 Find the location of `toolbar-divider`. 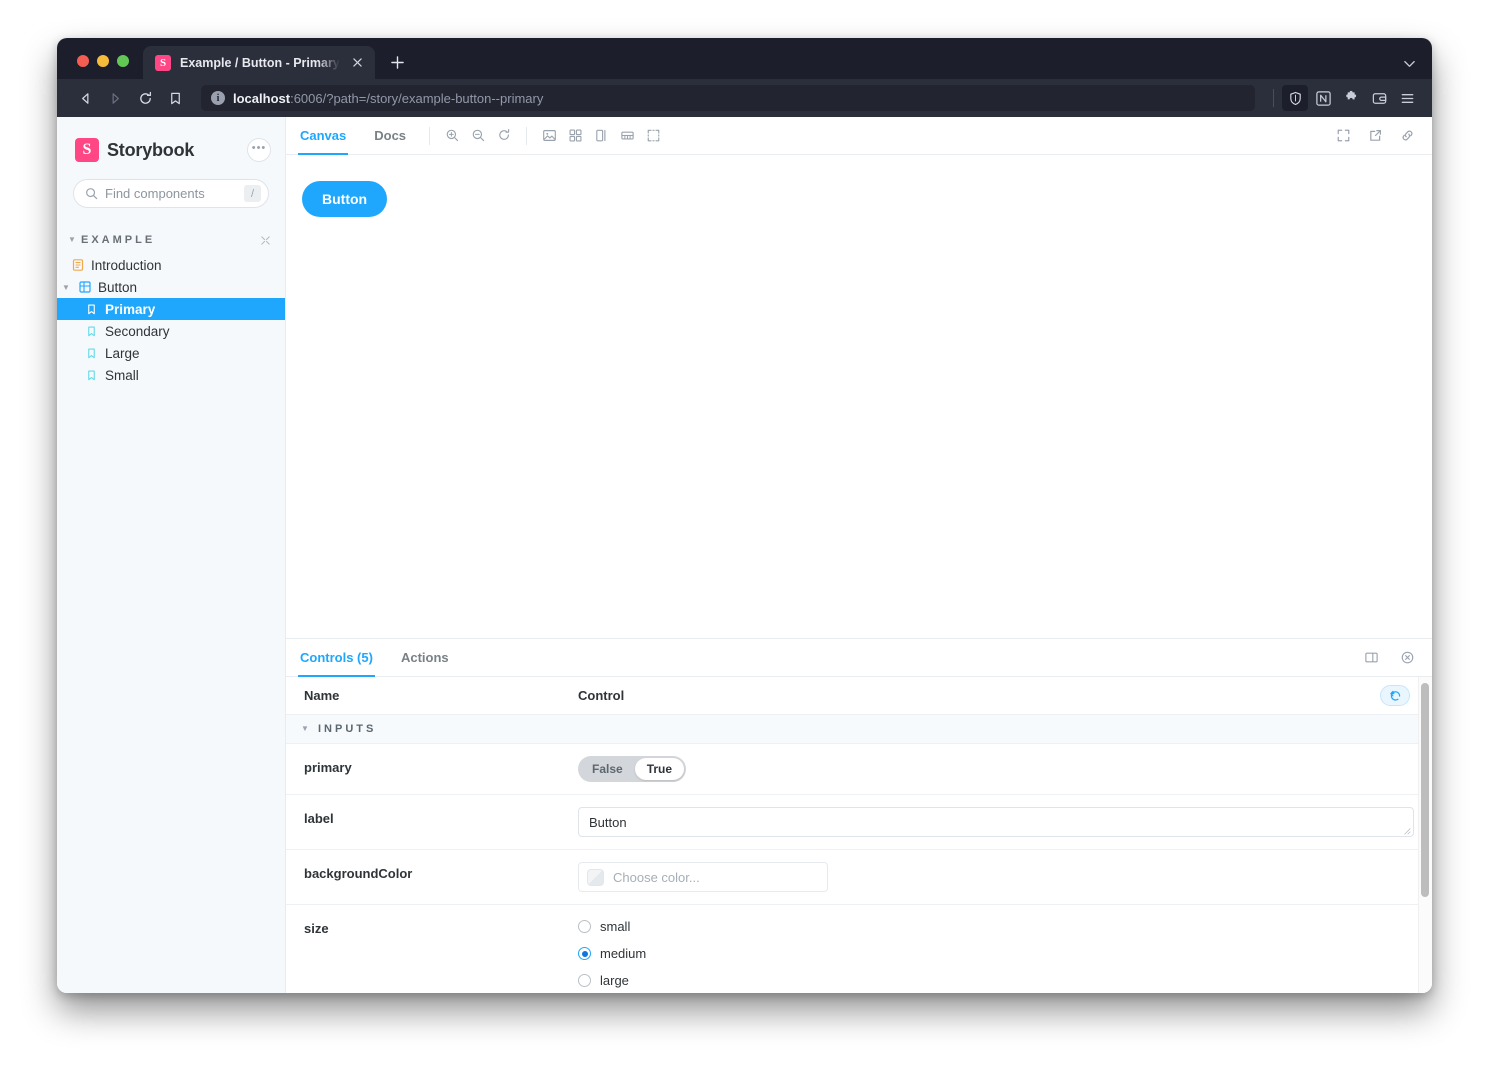

toolbar-divider is located at coordinates (430, 135).